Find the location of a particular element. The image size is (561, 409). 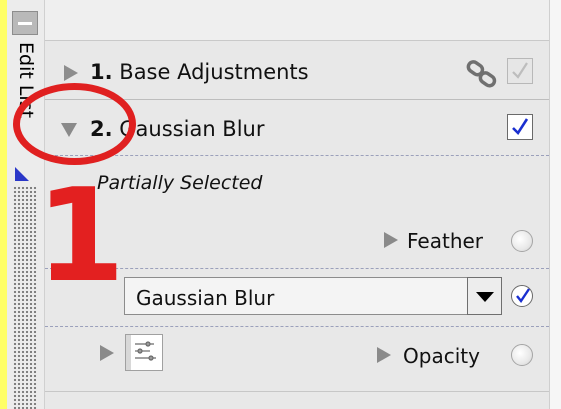

mask-source-value: Gaussian Blur is located at coordinates (205, 298).